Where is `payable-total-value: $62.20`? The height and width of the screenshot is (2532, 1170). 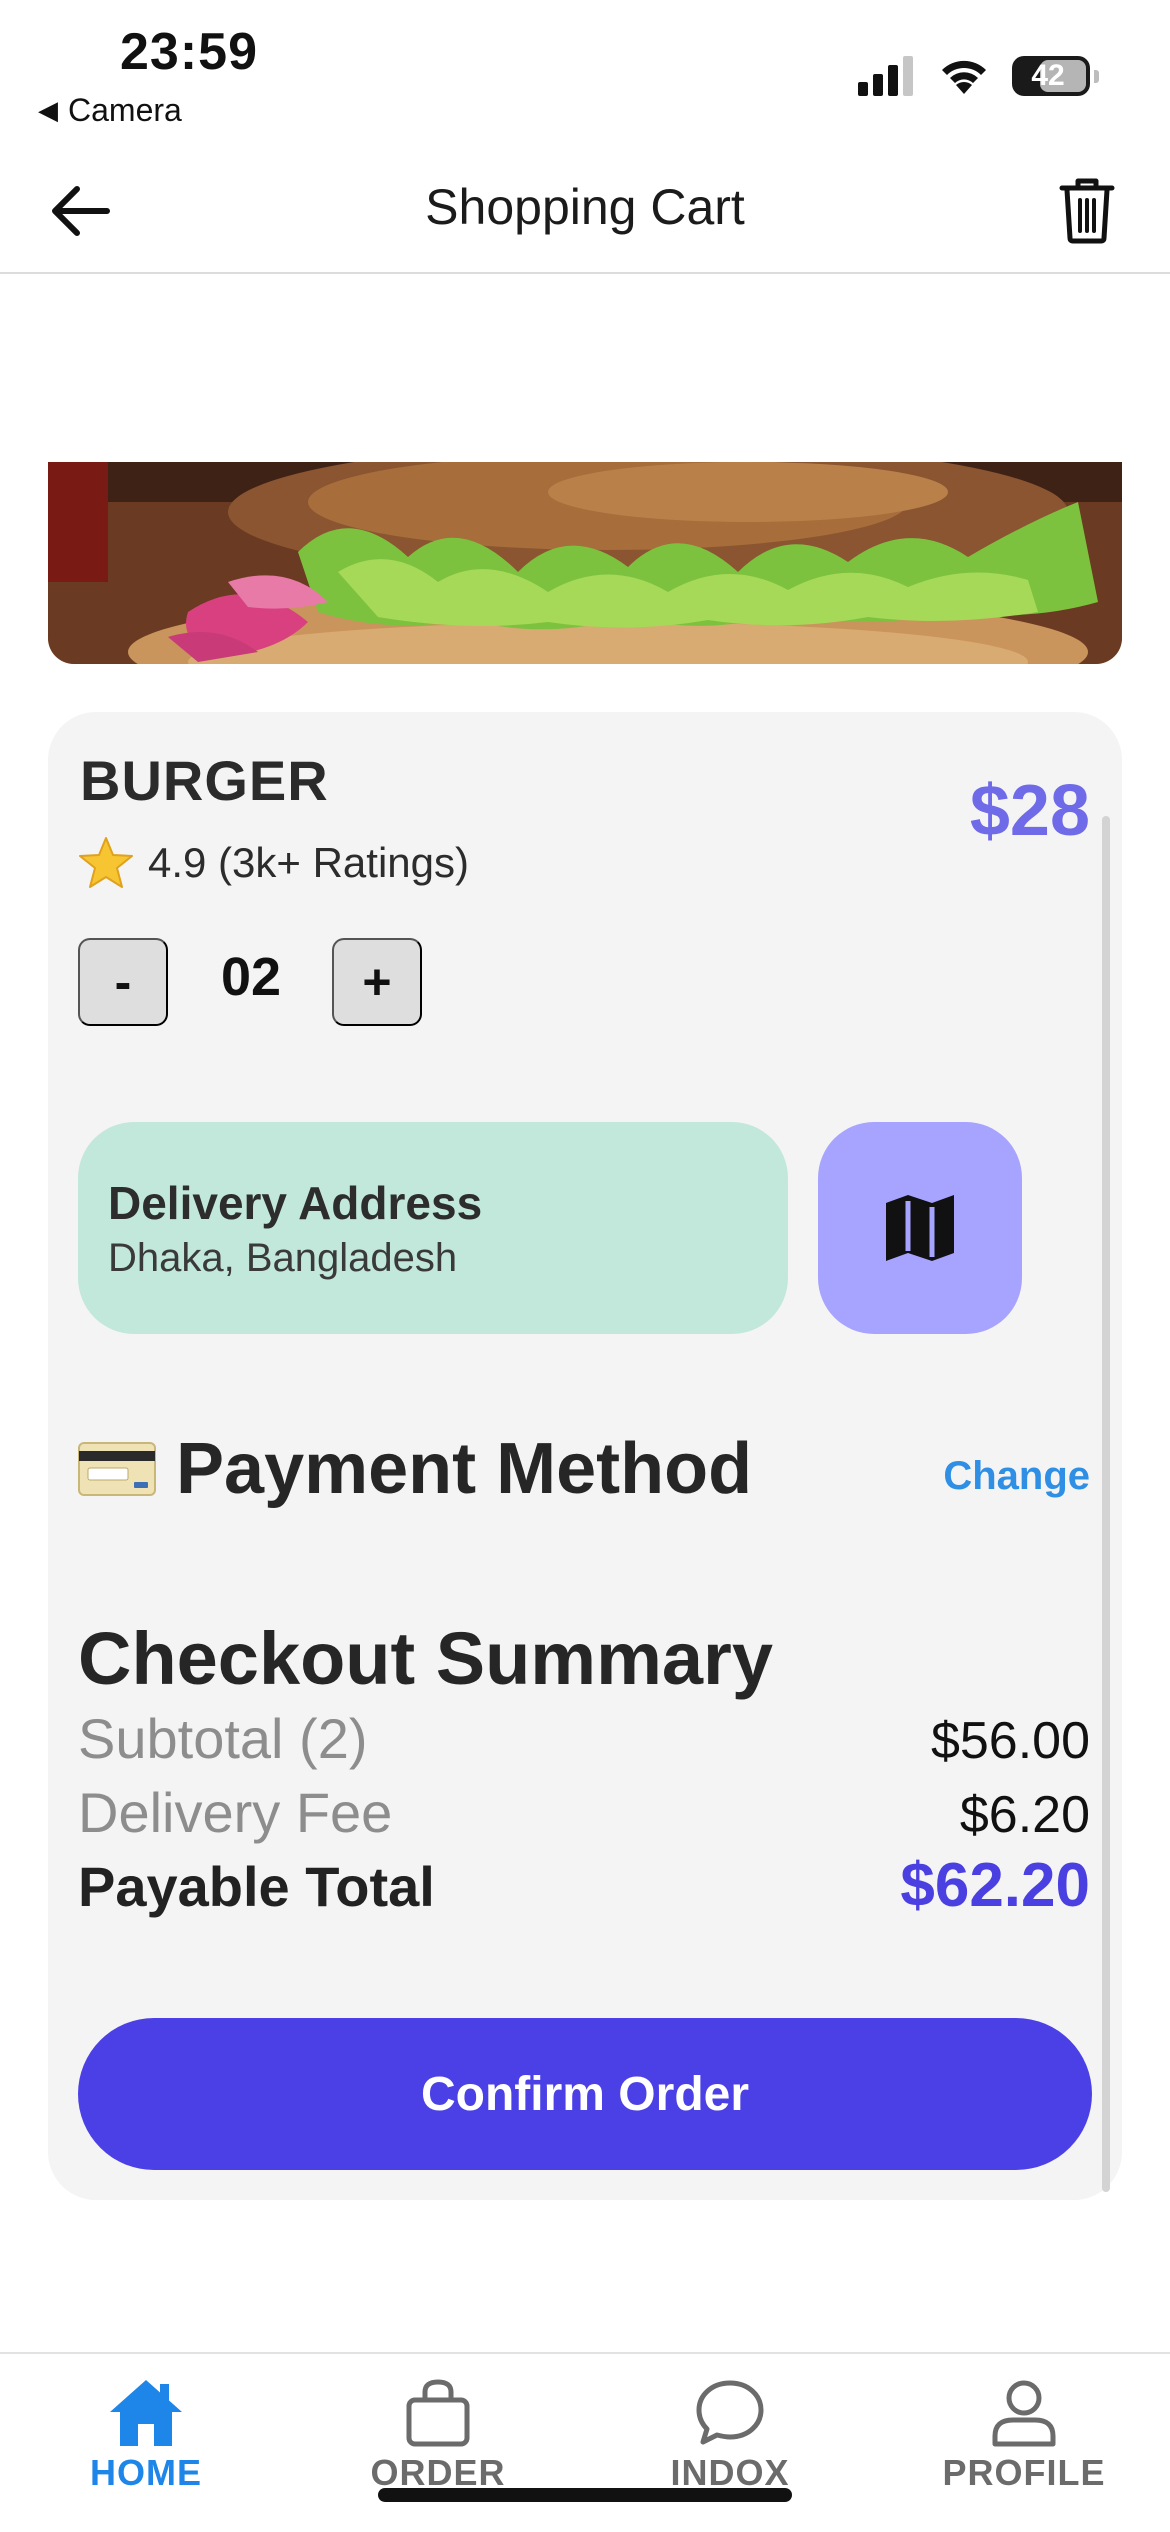
payable-total-value: $62.20 is located at coordinates (995, 1885).